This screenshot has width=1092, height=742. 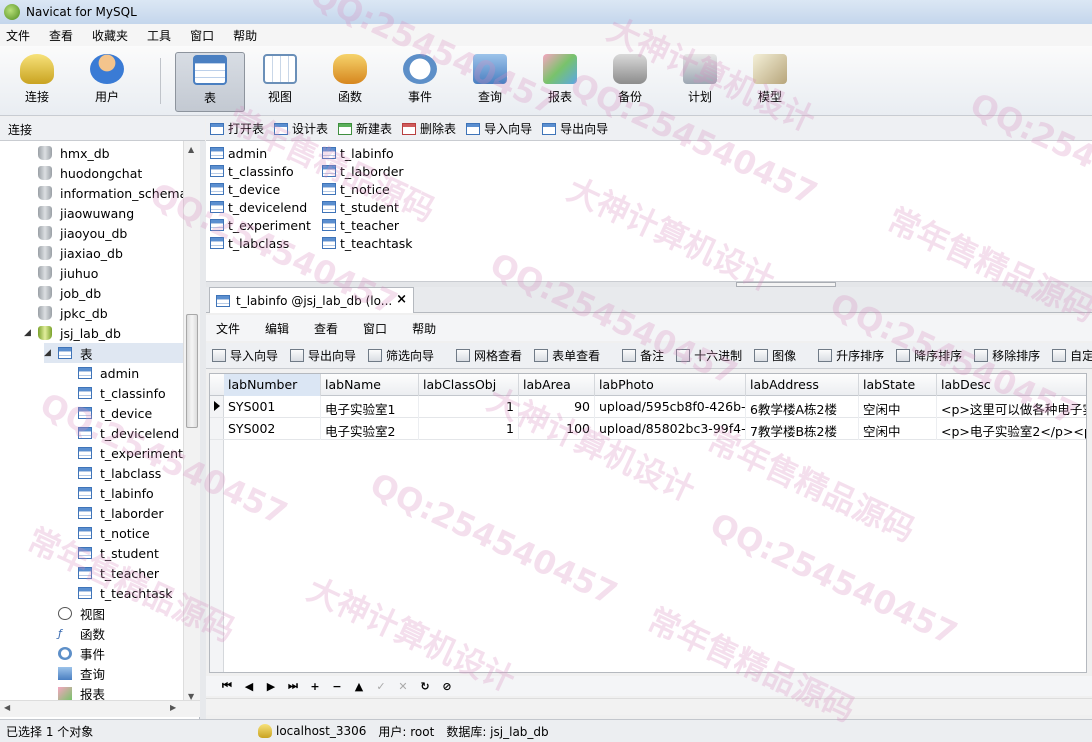 I want to click on open-table-button: 打开表, so click(x=237, y=128).